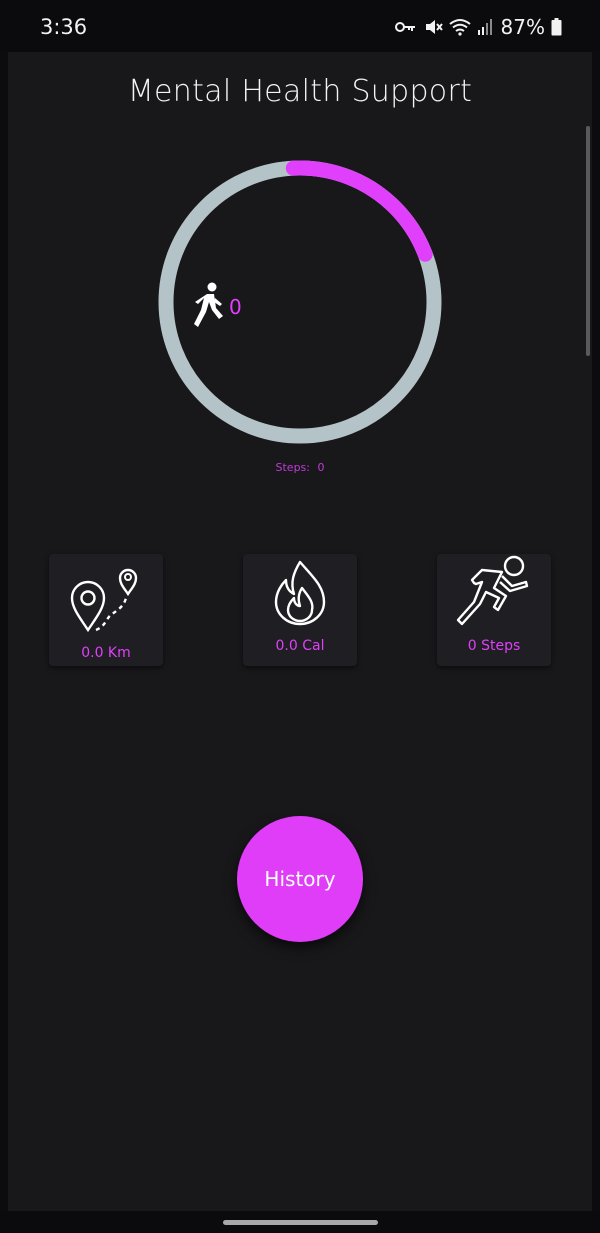 The height and width of the screenshot is (1233, 600). What do you see at coordinates (556, 27) in the screenshot?
I see `battery-icon` at bounding box center [556, 27].